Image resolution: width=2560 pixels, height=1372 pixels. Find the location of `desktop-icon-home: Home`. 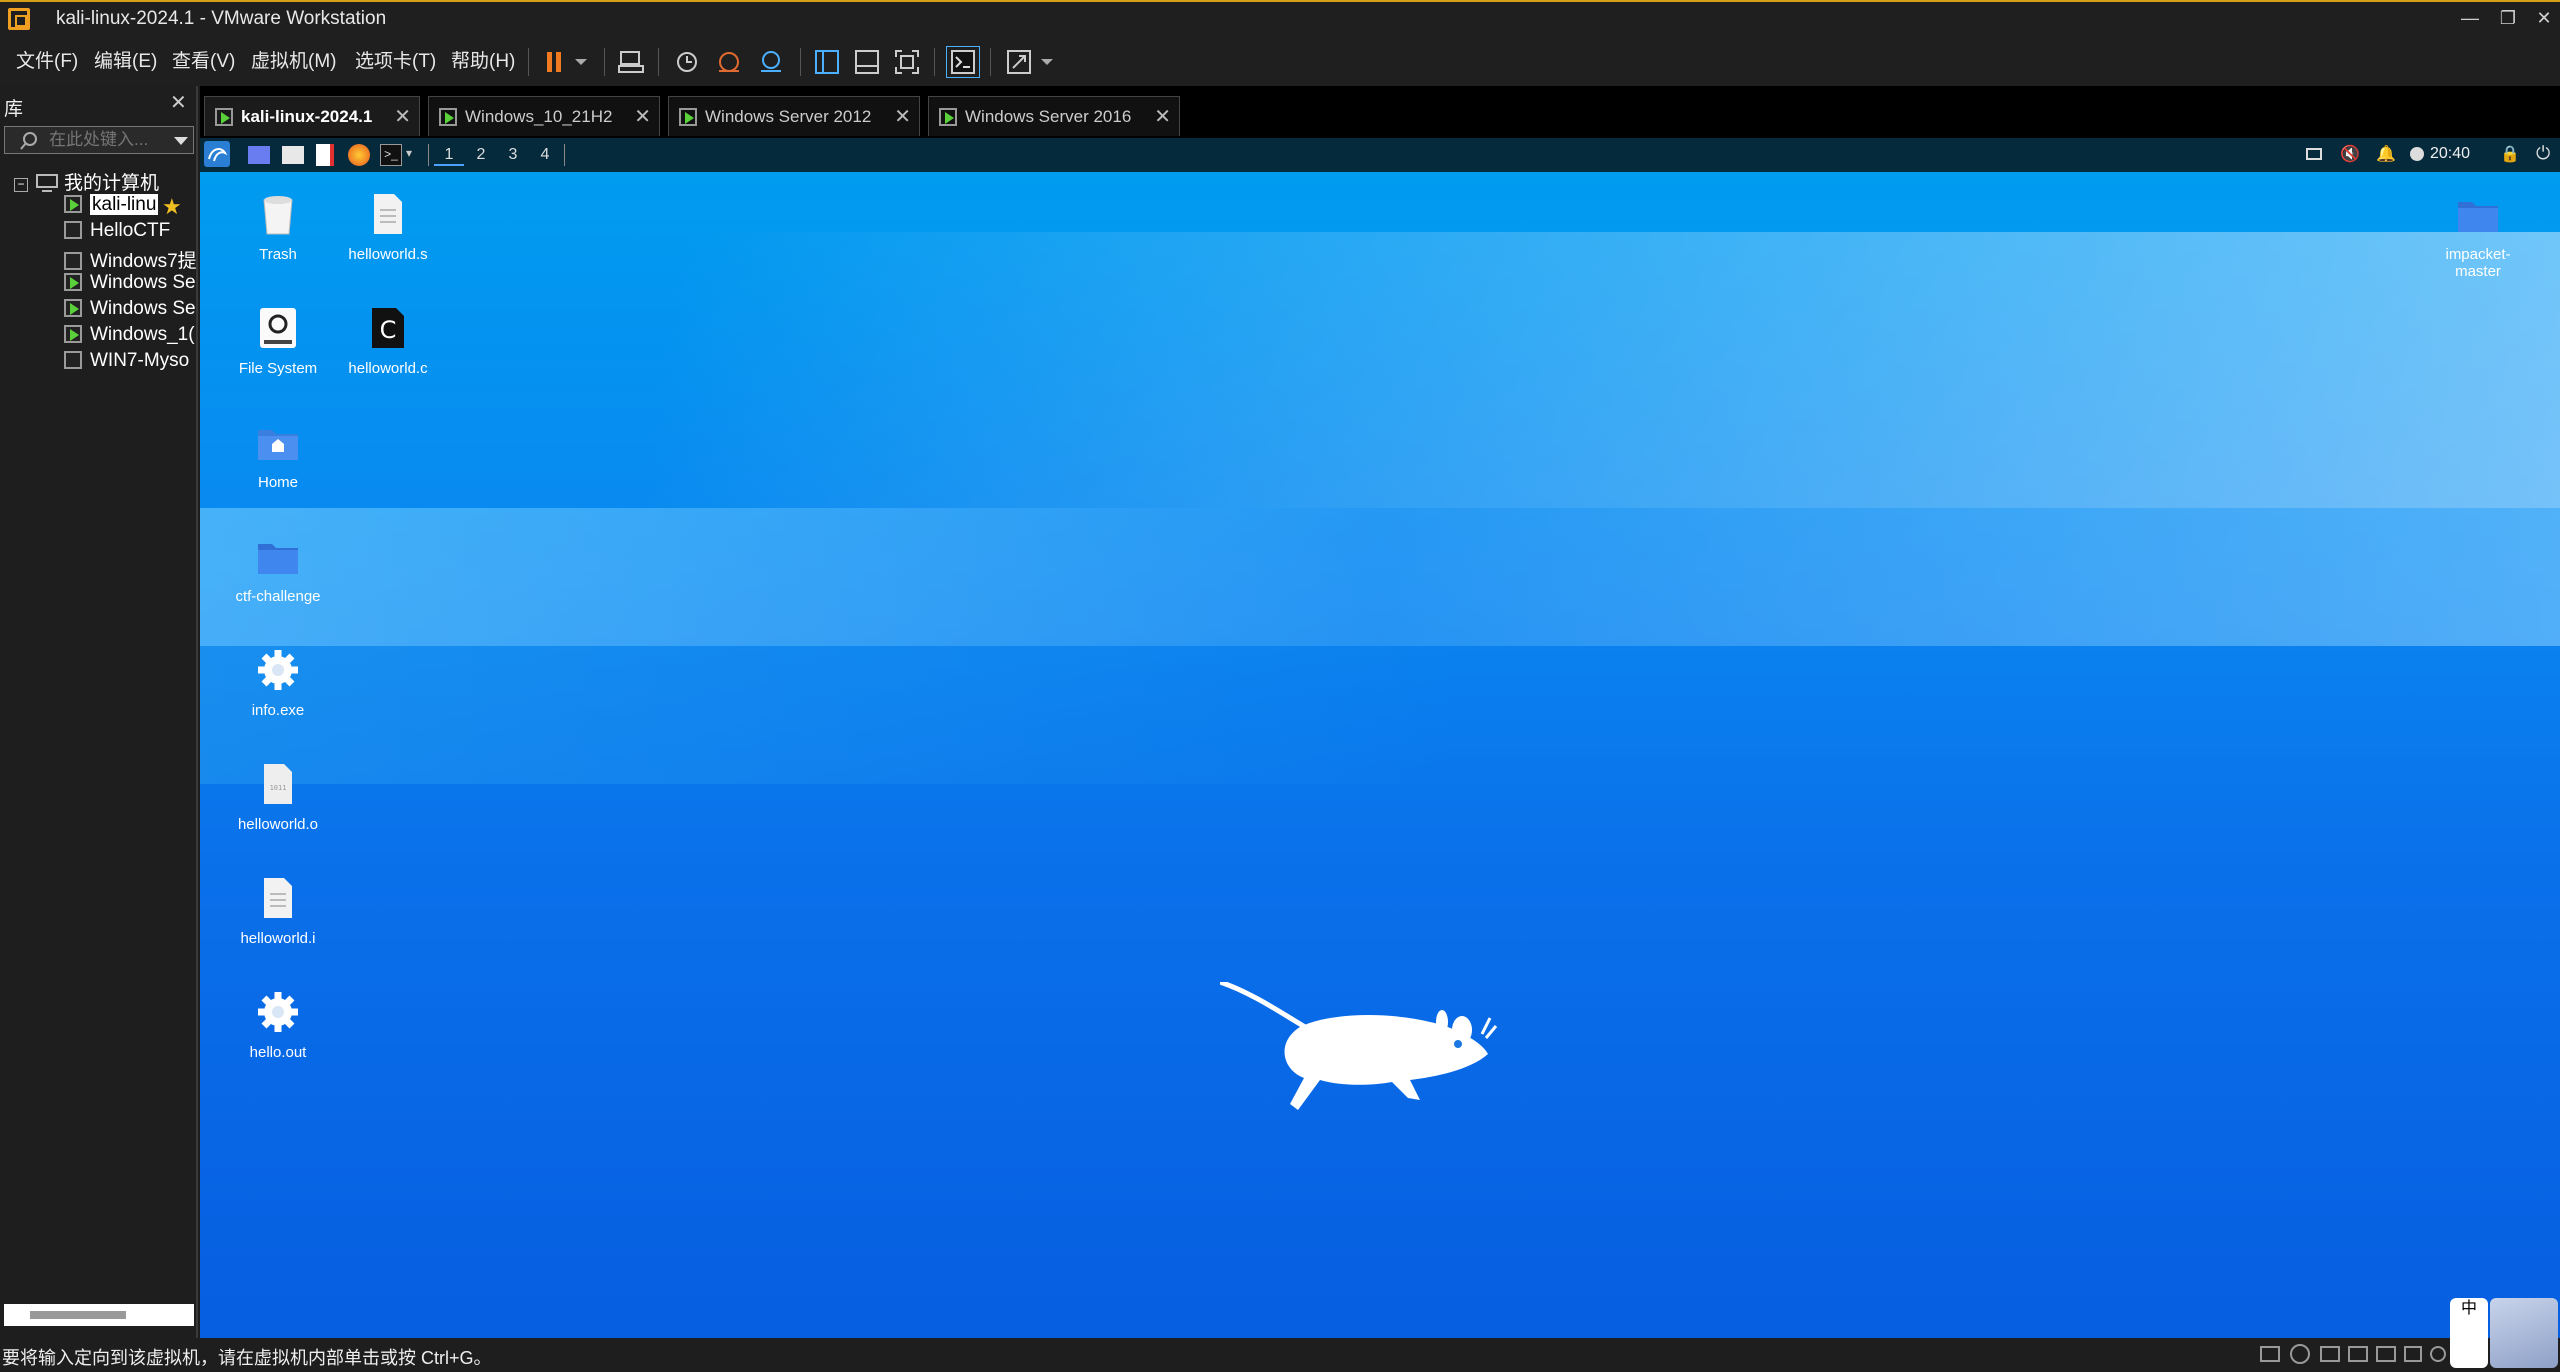

desktop-icon-home: Home is located at coordinates (278, 455).